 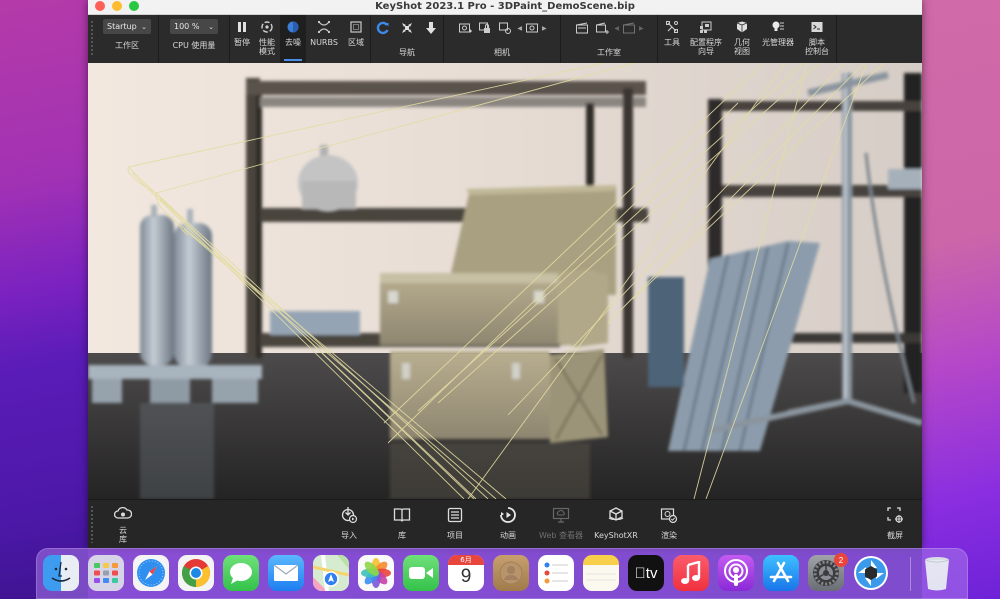 I want to click on configurator-wizard-label: 配置程序 向导, so click(x=706, y=47).